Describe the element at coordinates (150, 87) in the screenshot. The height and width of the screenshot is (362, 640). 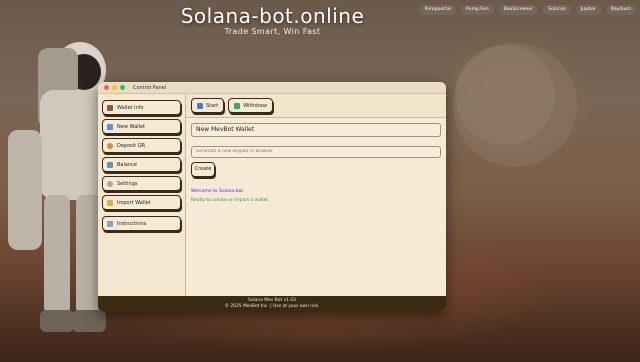
I see `window-title: Control Panel` at that location.